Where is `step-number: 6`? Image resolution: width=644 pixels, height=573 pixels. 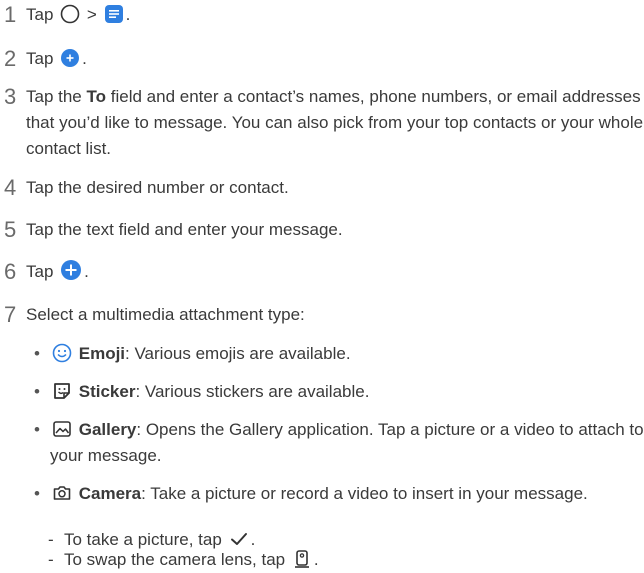 step-number: 6 is located at coordinates (10, 271).